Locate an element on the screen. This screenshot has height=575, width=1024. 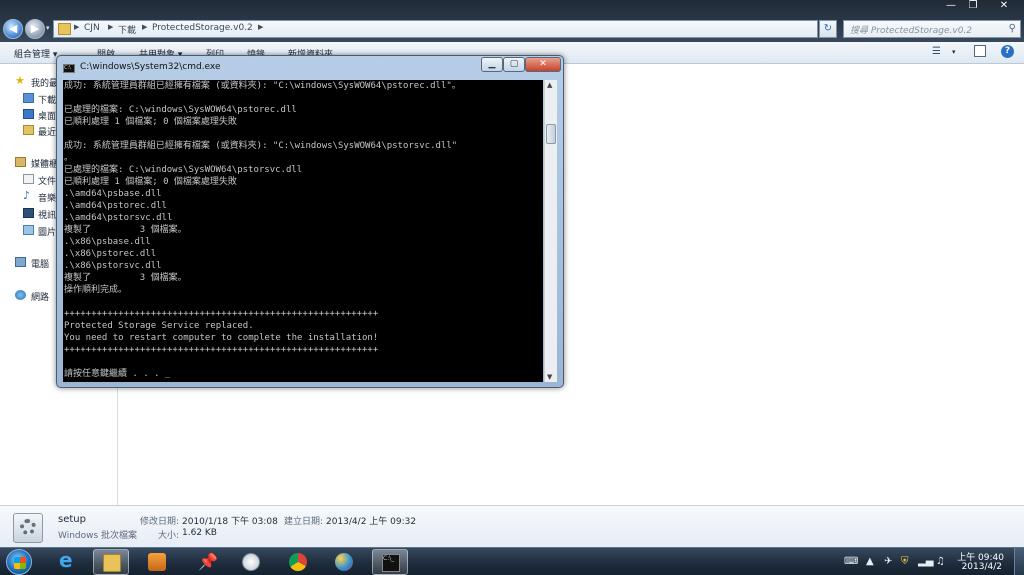
nav-item-label: 最近 is located at coordinates (47, 133).